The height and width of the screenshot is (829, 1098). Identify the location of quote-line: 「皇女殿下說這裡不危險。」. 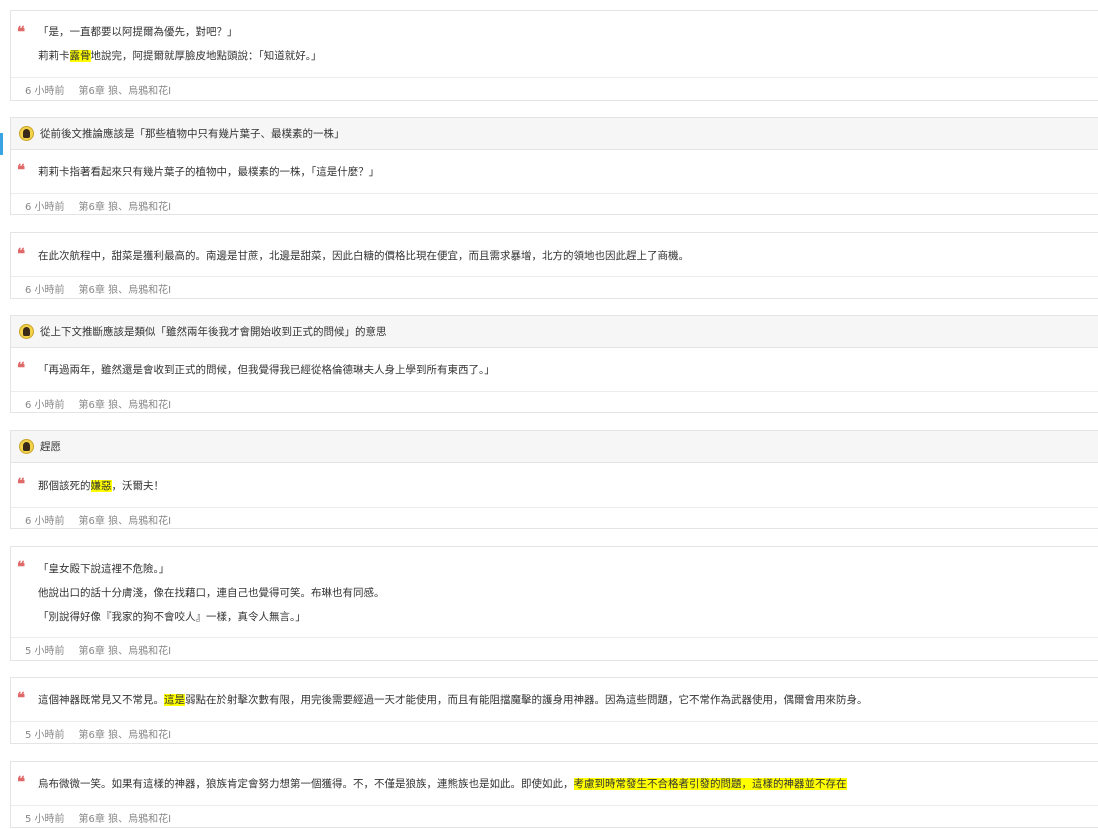
(104, 569).